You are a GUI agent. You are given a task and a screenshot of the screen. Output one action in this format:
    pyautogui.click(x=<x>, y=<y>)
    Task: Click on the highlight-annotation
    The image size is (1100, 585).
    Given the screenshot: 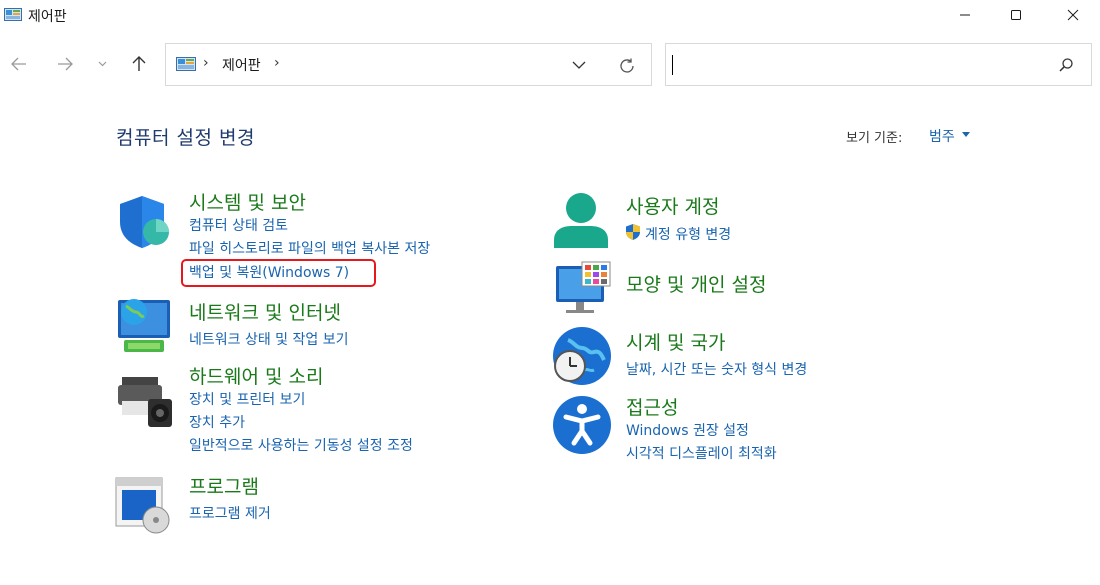 What is the action you would take?
    pyautogui.click(x=278, y=273)
    